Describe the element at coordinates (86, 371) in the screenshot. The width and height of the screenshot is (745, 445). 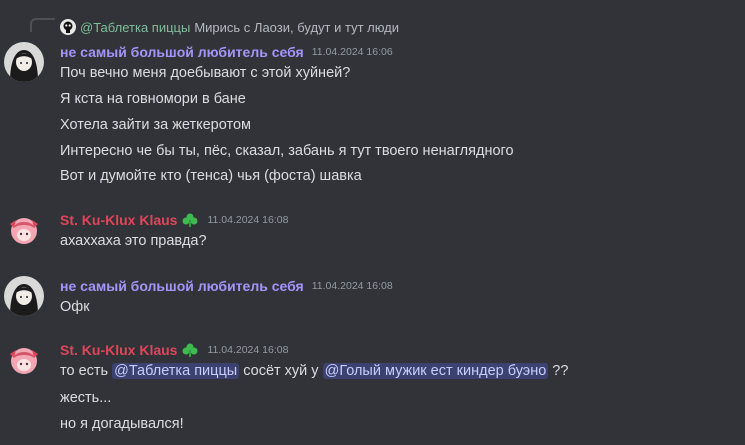
I see `message-text-segment: то есть` at that location.